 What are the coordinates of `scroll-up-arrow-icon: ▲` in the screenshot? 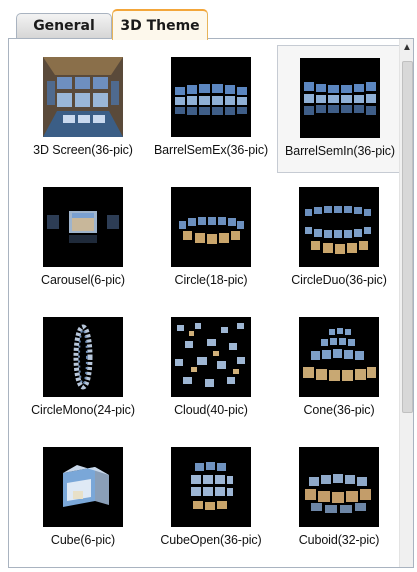 It's located at (407, 48).